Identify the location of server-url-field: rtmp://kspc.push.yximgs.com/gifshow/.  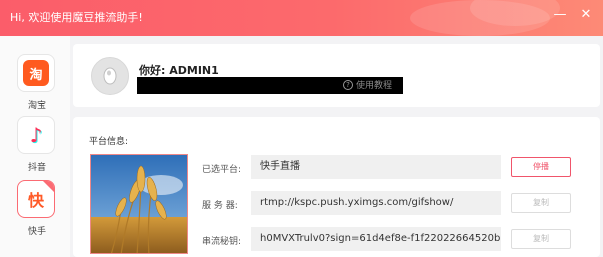
(376, 203).